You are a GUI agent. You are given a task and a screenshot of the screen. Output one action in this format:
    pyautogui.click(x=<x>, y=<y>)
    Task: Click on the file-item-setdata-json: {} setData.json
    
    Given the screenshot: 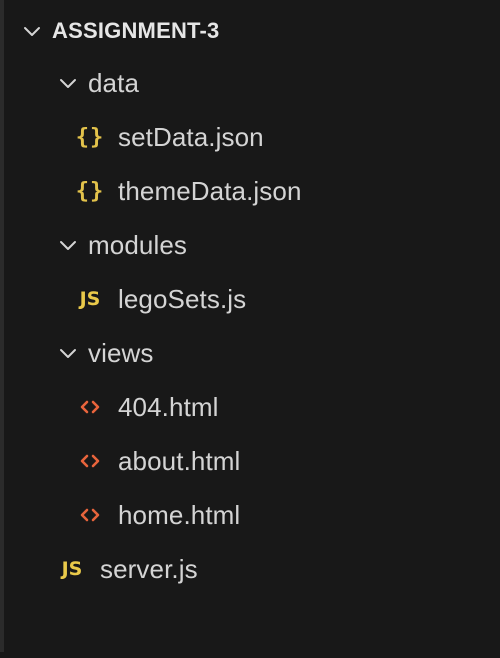 What is the action you would take?
    pyautogui.click(x=250, y=137)
    